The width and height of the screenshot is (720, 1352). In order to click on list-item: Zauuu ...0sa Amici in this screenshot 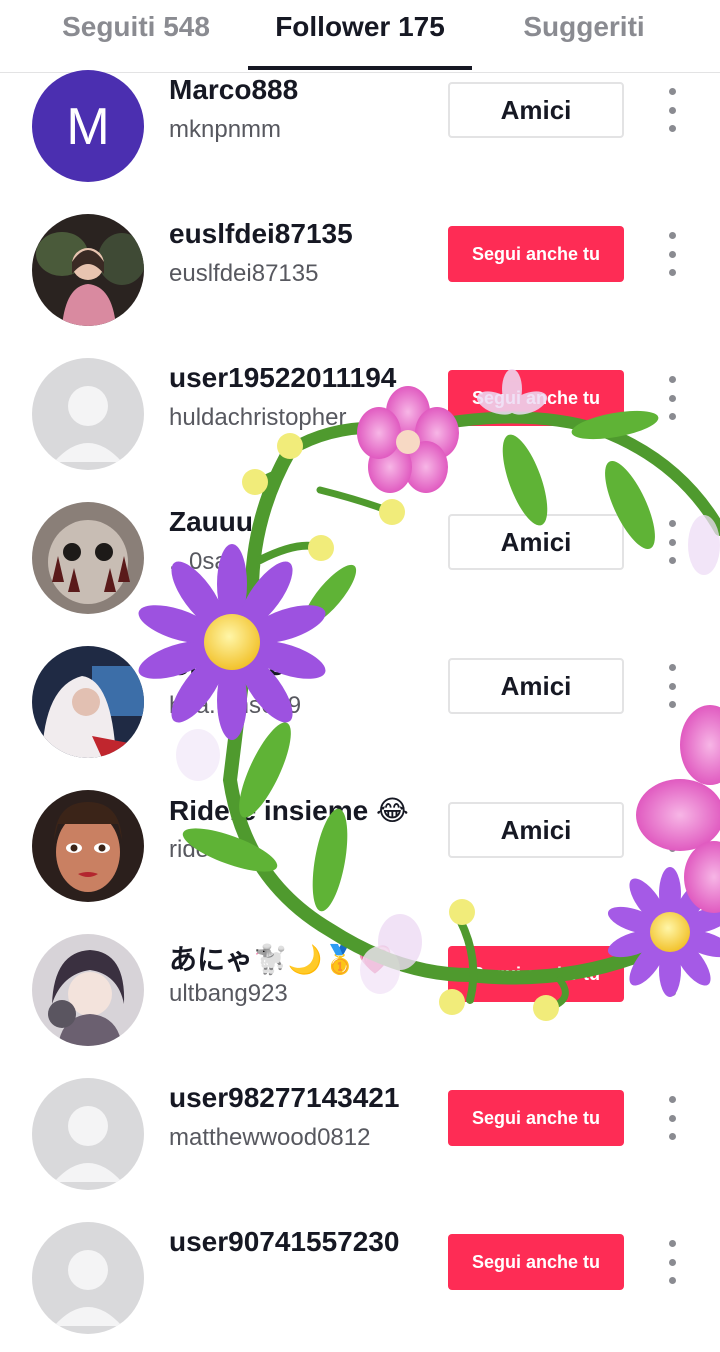, I will do `click(360, 560)`.